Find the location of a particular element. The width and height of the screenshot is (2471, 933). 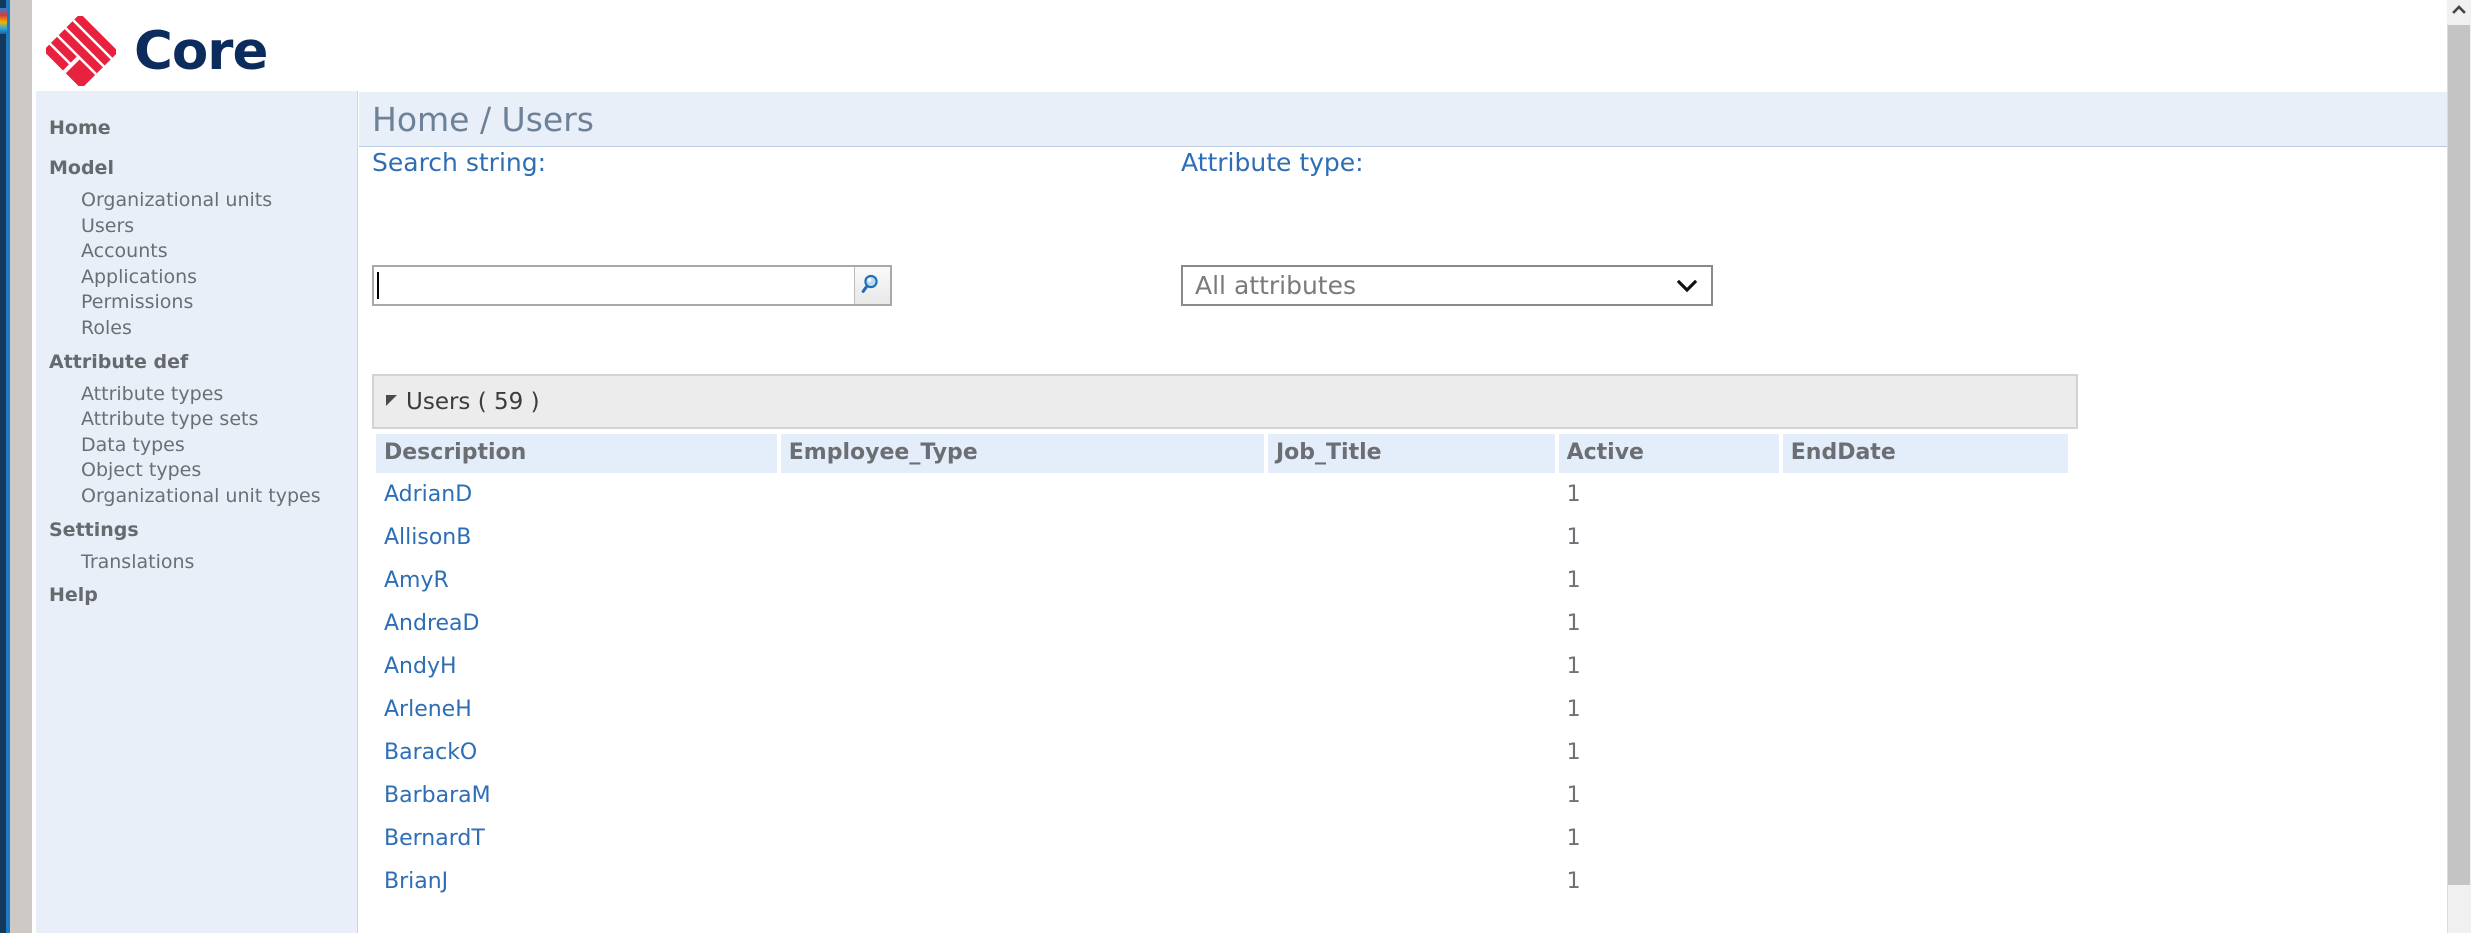

chevron-down-icon is located at coordinates (1687, 286).